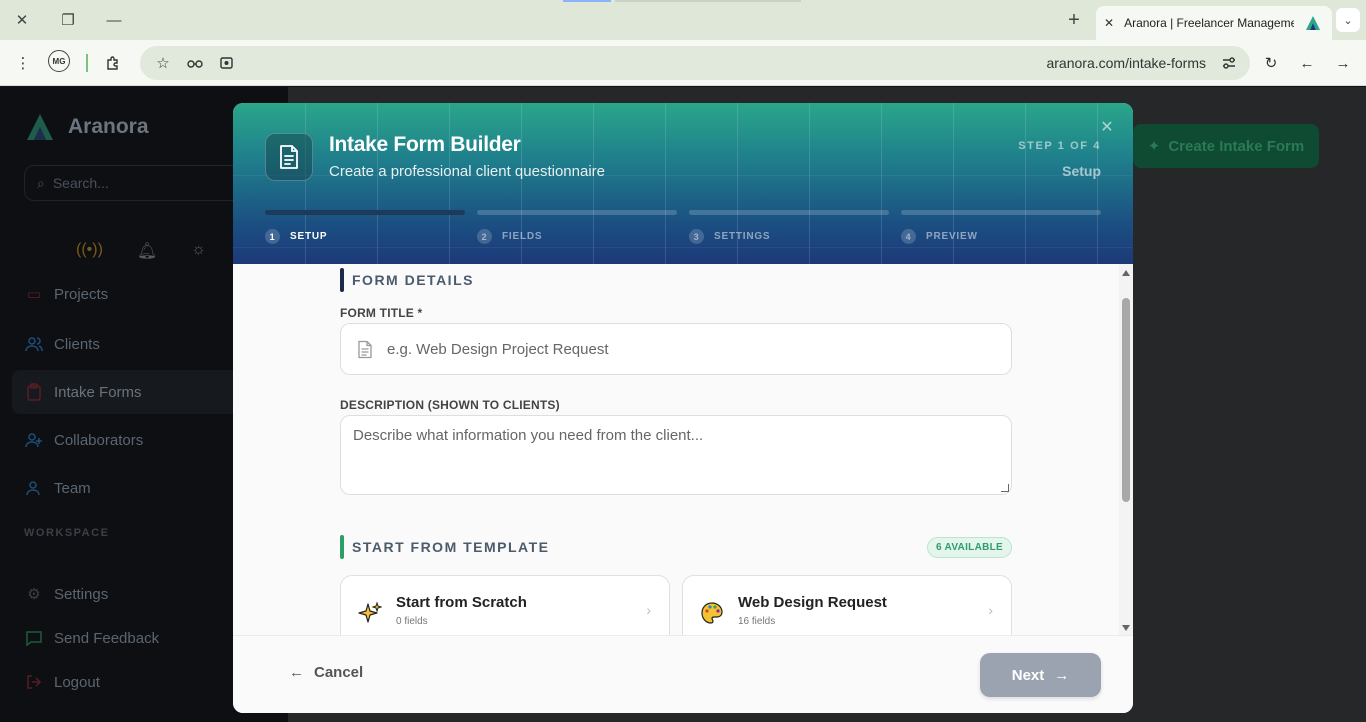 The image size is (1366, 722). Describe the element at coordinates (89, 251) in the screenshot. I see `broadcast-icon: ((•))` at that location.